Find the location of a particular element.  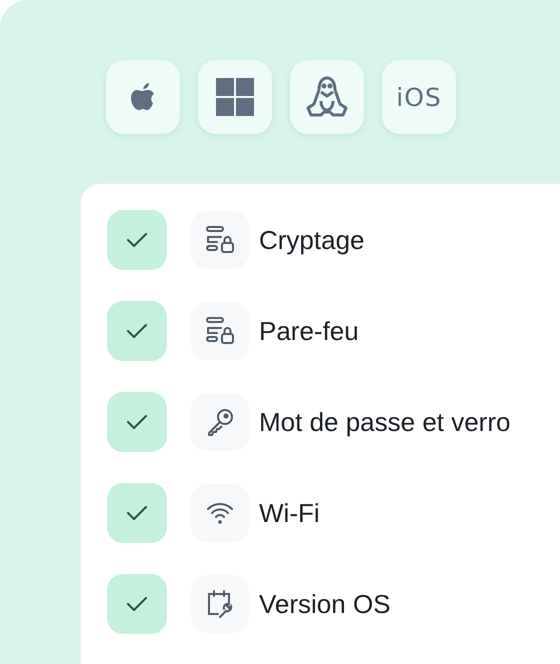

ios-button: iOS is located at coordinates (419, 97).